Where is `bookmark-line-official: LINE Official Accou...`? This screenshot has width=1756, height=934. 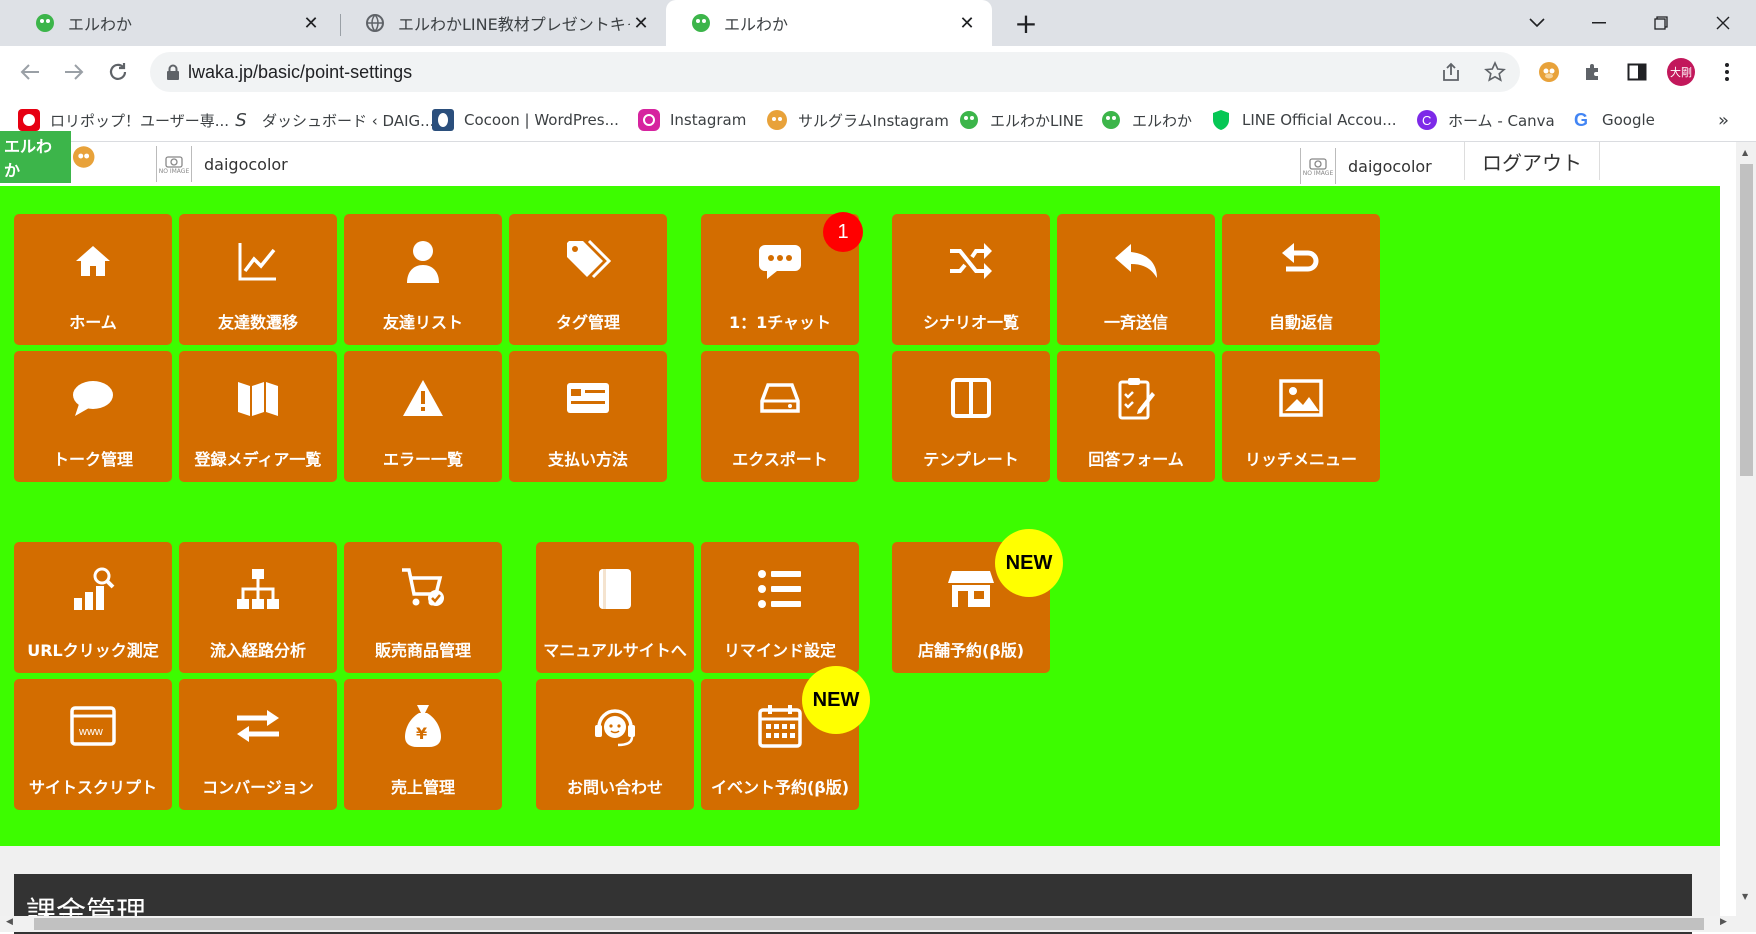
bookmark-line-official: LINE Official Accou... is located at coordinates (1303, 120).